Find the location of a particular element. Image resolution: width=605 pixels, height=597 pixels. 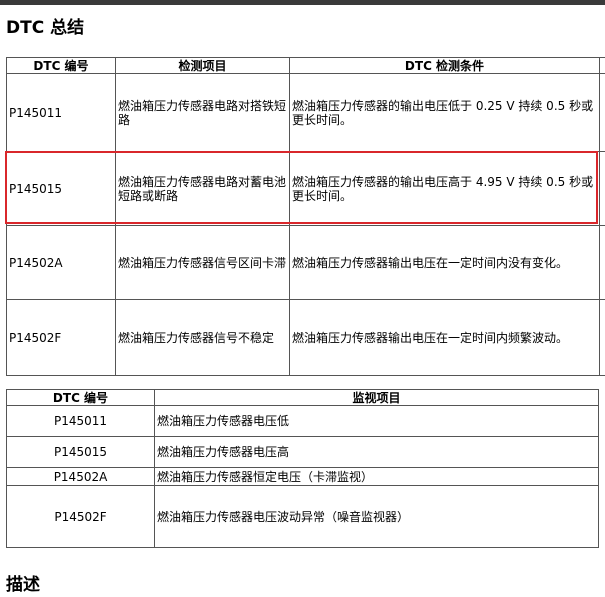

detection-item-cell: 燃油箱压力传感器电路对蓄电池短路或断路 is located at coordinates (202, 188).